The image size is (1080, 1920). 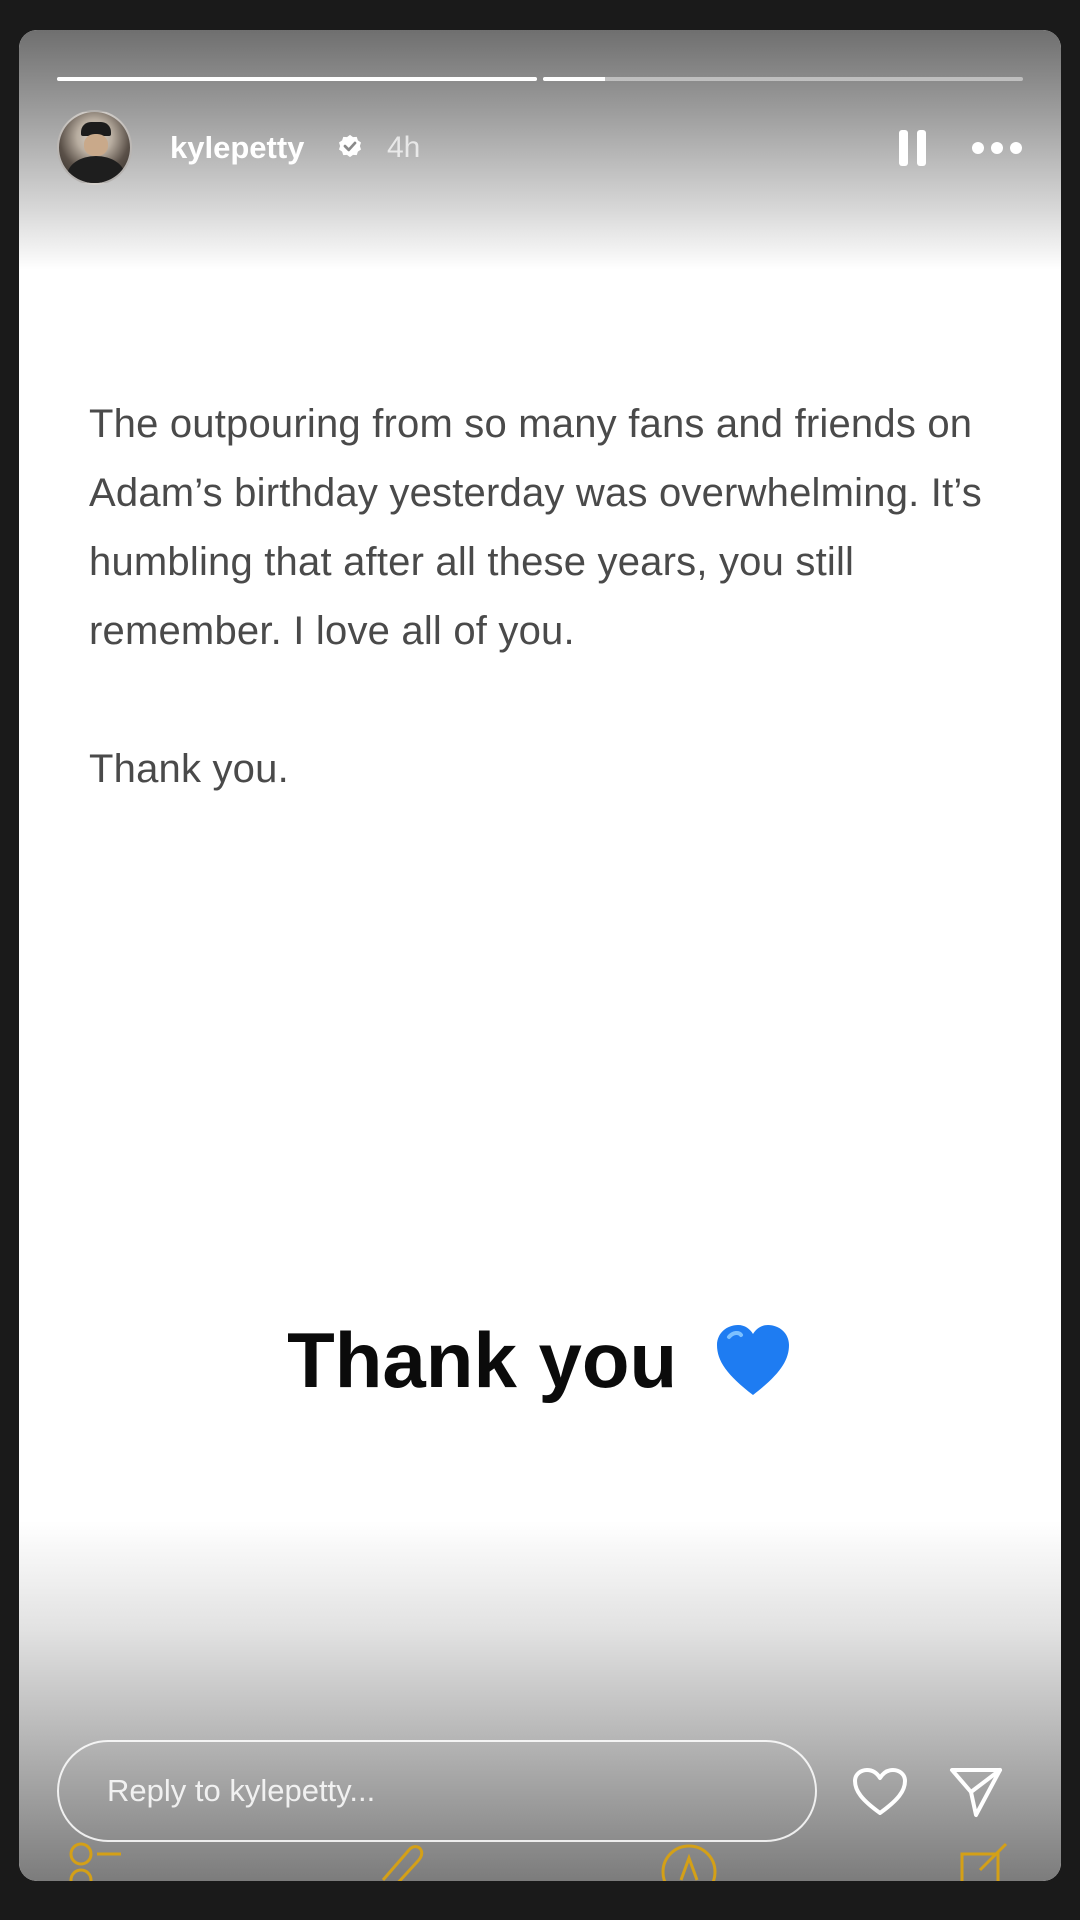 I want to click on blue-heart-icon, so click(x=752, y=1360).